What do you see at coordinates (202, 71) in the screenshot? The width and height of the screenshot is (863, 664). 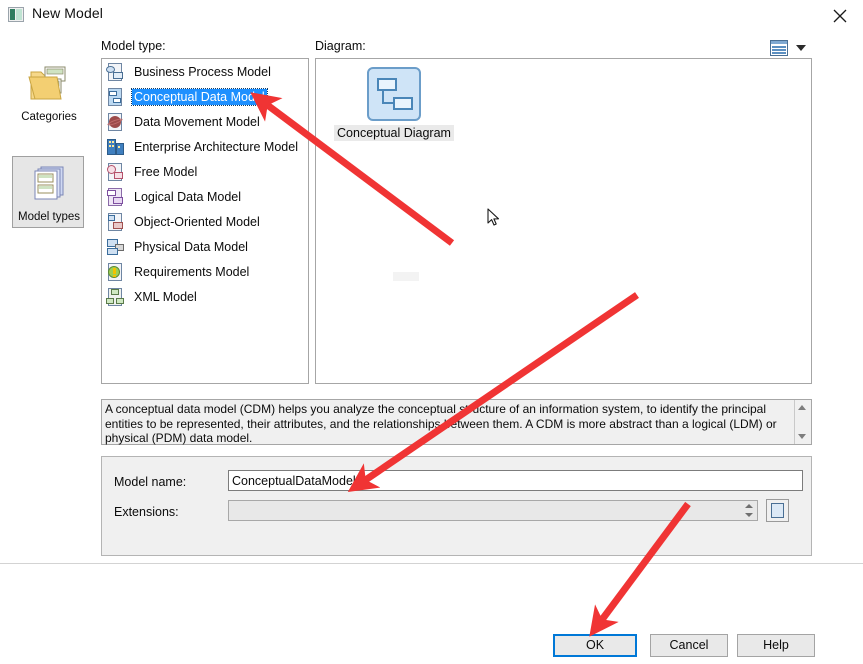 I see `list-item-label: Business Process Model` at bounding box center [202, 71].